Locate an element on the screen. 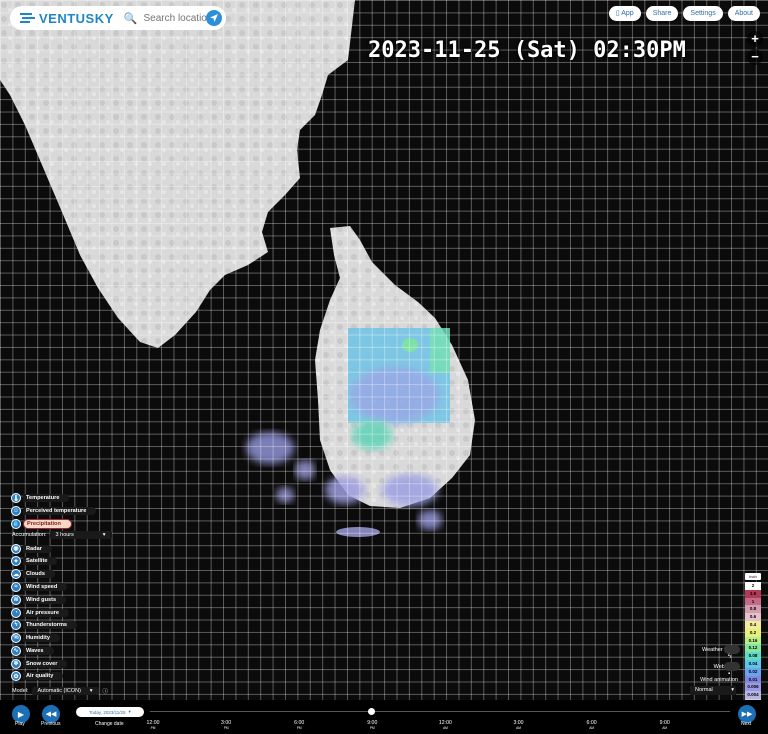 This screenshot has width=768, height=734. fronts-icon: ϟ is located at coordinates (730, 657).